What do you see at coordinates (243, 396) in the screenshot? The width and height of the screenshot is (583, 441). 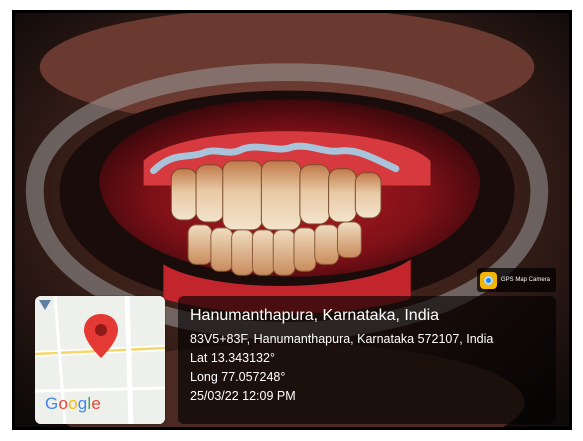 I see `location-datetime: 25/03/22 12:09 PM` at bounding box center [243, 396].